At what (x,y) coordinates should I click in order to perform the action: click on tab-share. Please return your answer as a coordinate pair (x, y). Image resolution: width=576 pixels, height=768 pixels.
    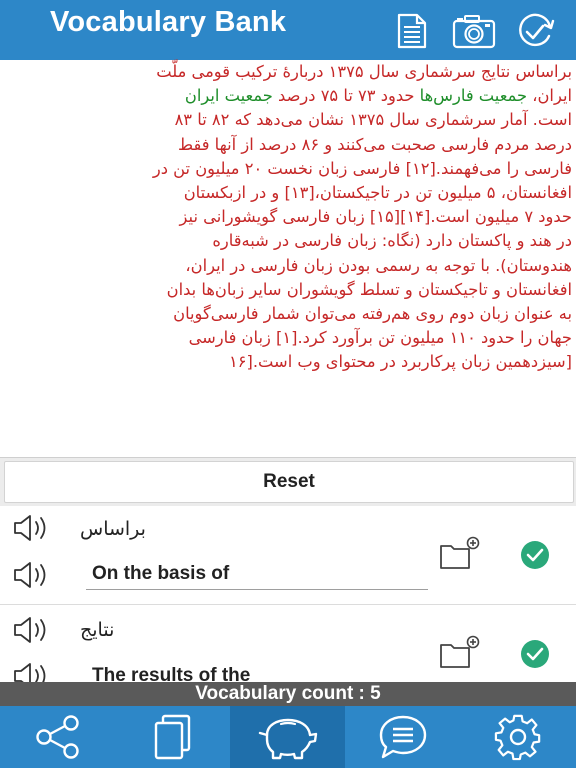
    Looking at the image, I should click on (57, 737).